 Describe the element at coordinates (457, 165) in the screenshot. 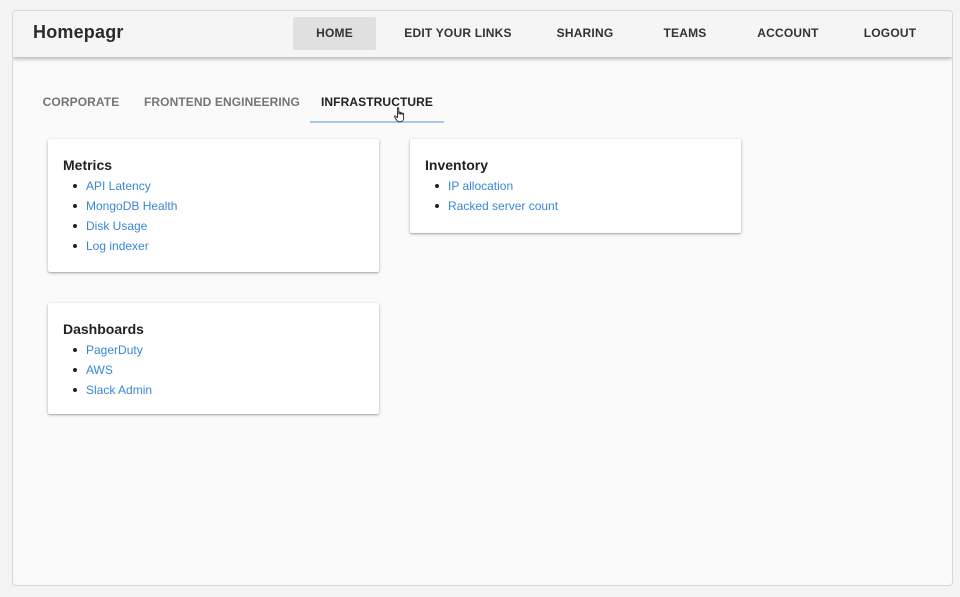

I see `card-title: Inventory` at that location.